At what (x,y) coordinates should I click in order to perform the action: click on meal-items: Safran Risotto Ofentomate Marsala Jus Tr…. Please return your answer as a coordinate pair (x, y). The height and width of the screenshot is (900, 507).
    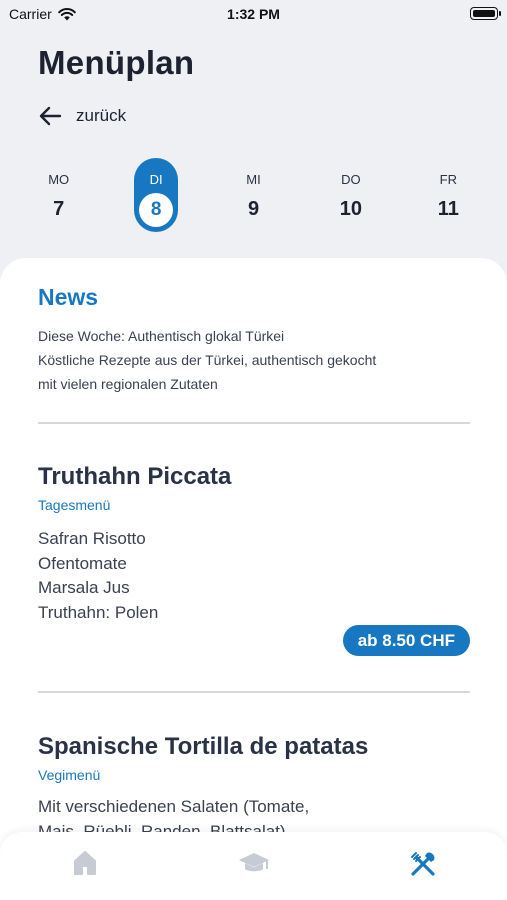
    Looking at the image, I should click on (98, 576).